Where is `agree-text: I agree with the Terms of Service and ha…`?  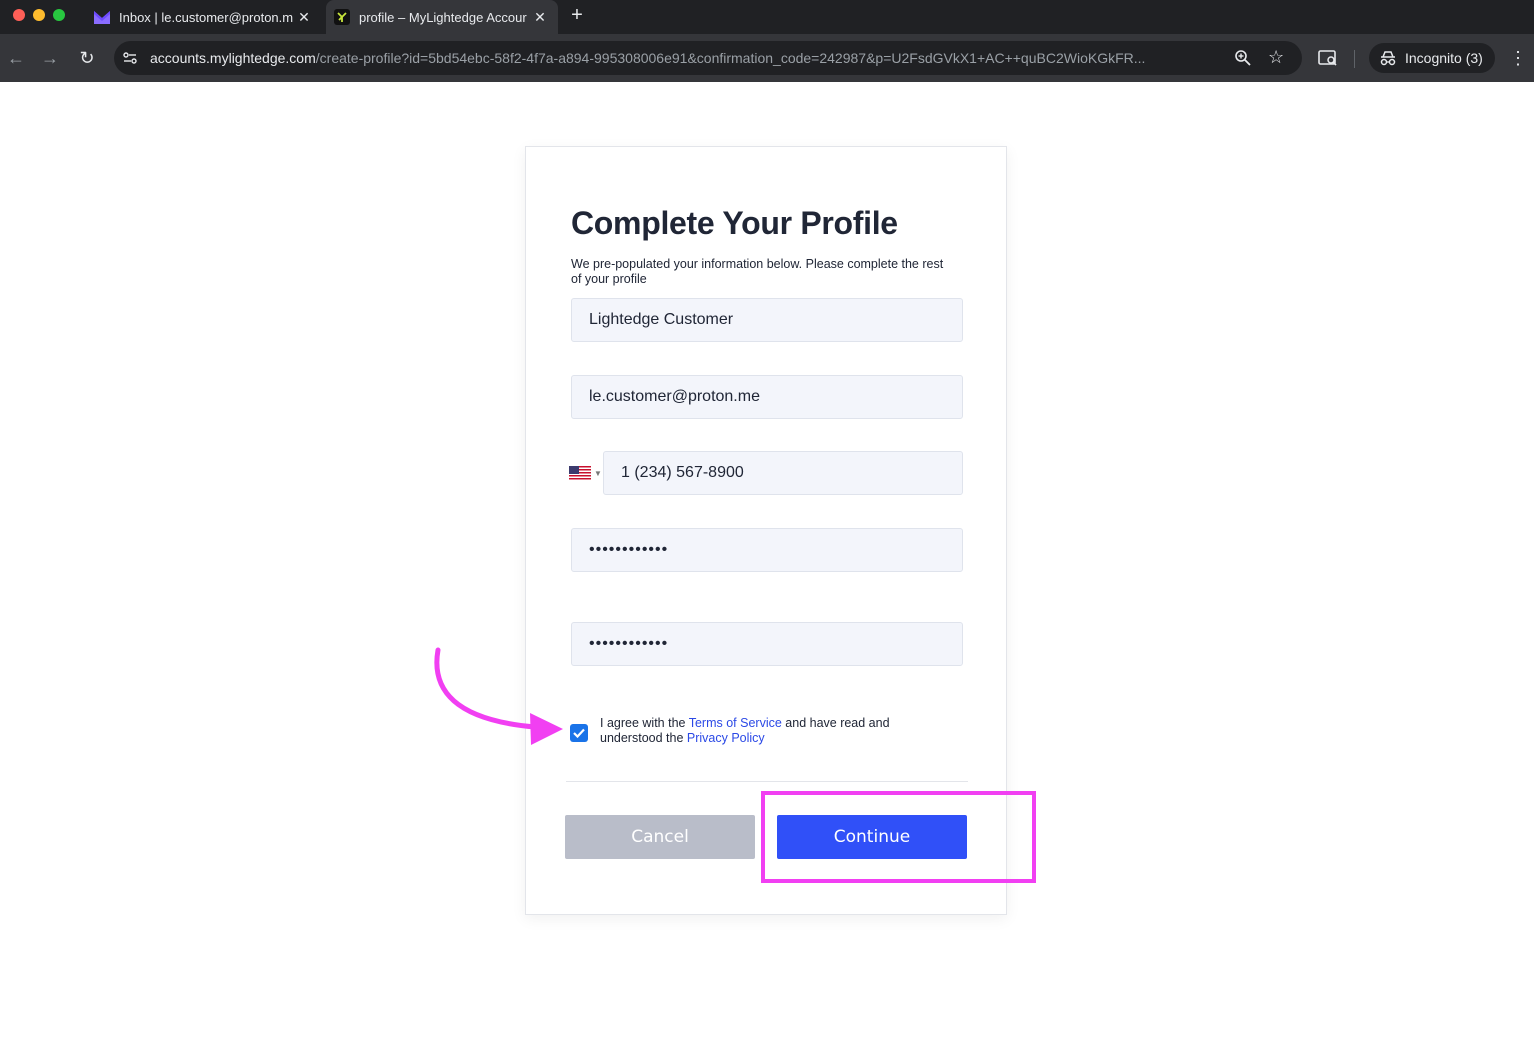 agree-text: I agree with the Terms of Service and ha… is located at coordinates (765, 731).